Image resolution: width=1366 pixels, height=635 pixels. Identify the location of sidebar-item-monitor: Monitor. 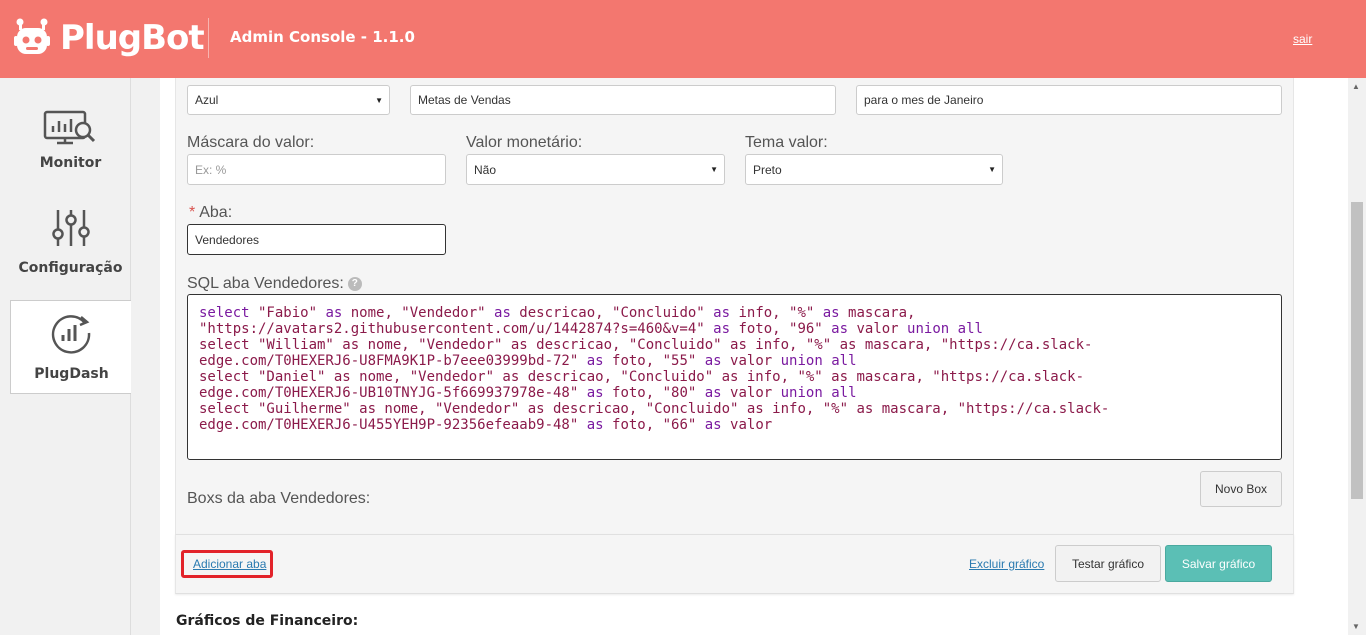
(70, 145).